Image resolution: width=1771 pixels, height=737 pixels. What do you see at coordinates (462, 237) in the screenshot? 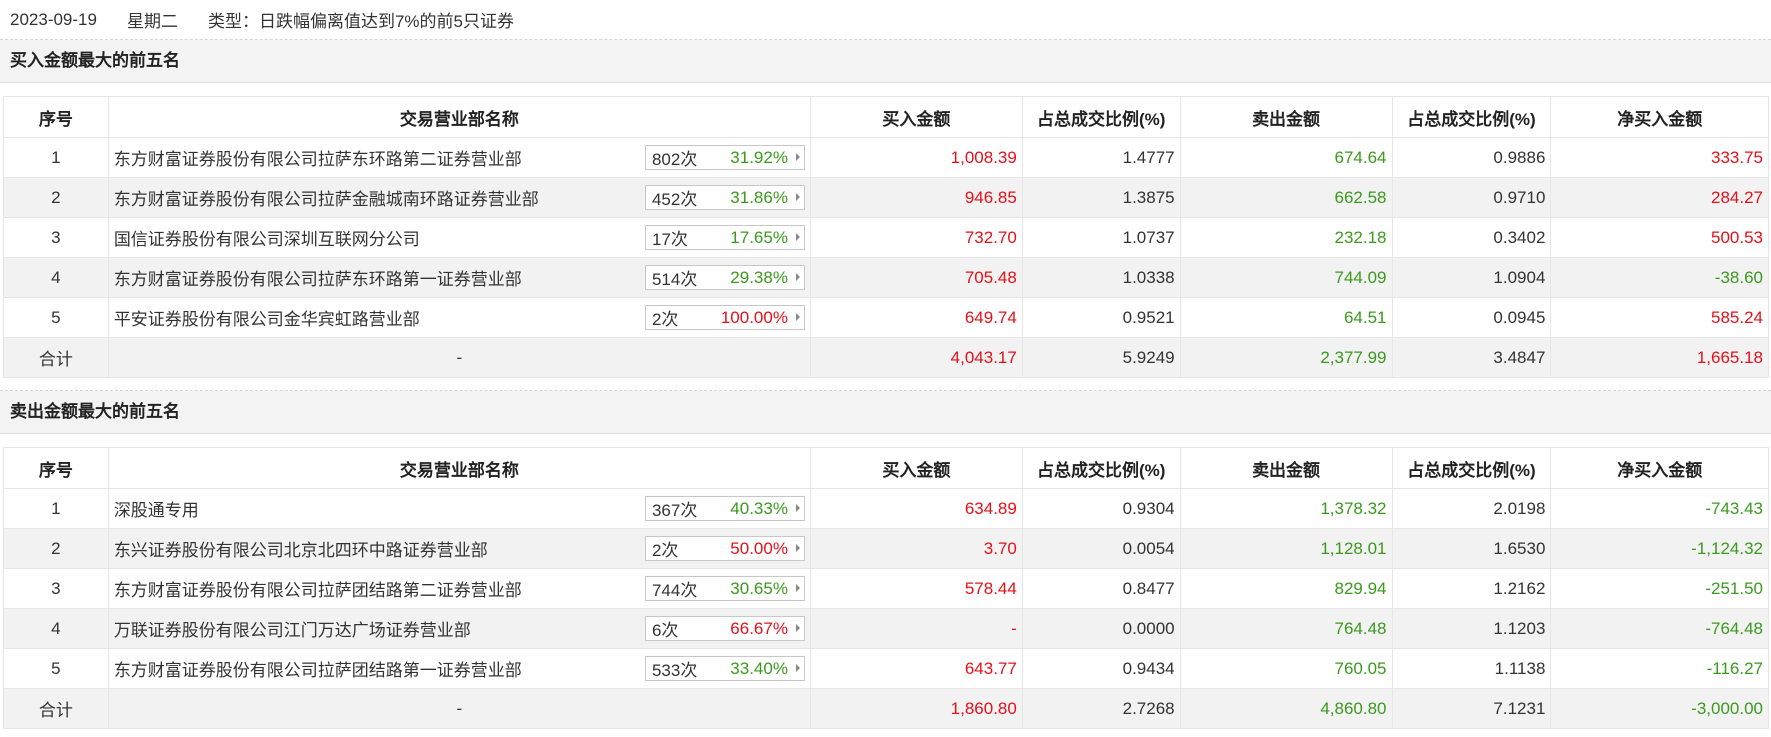
I see `branch-name-wrap: 国信证券股份有限公司深圳互联网分公司 17次 17.65%` at bounding box center [462, 237].